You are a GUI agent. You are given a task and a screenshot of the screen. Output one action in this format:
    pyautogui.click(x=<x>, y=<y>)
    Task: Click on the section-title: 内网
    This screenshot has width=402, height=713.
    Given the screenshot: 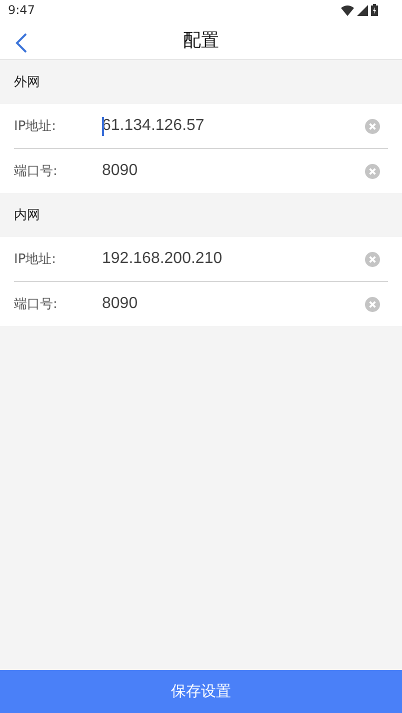 What is the action you would take?
    pyautogui.click(x=27, y=215)
    